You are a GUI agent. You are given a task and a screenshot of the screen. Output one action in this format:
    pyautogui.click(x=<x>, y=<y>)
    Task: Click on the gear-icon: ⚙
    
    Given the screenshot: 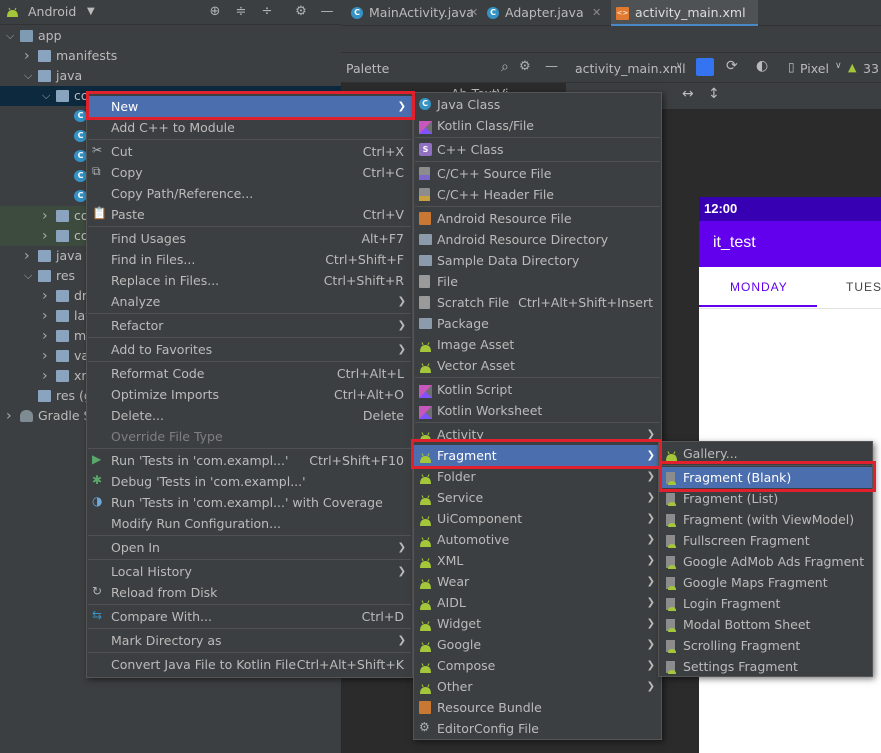 What is the action you would take?
    pyautogui.click(x=525, y=66)
    